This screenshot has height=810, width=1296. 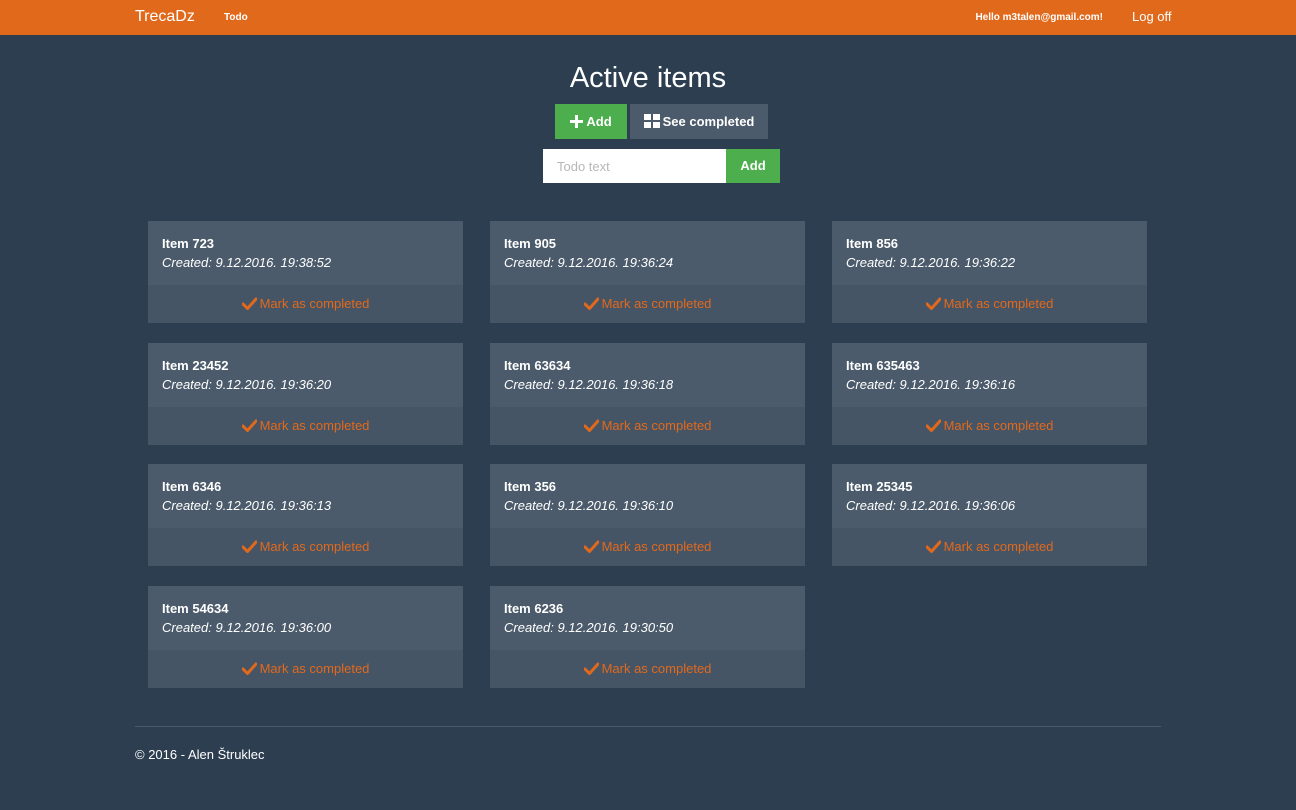 What do you see at coordinates (931, 505) in the screenshot?
I see `todo-created: Created: 9.12.2016. 19:36:06` at bounding box center [931, 505].